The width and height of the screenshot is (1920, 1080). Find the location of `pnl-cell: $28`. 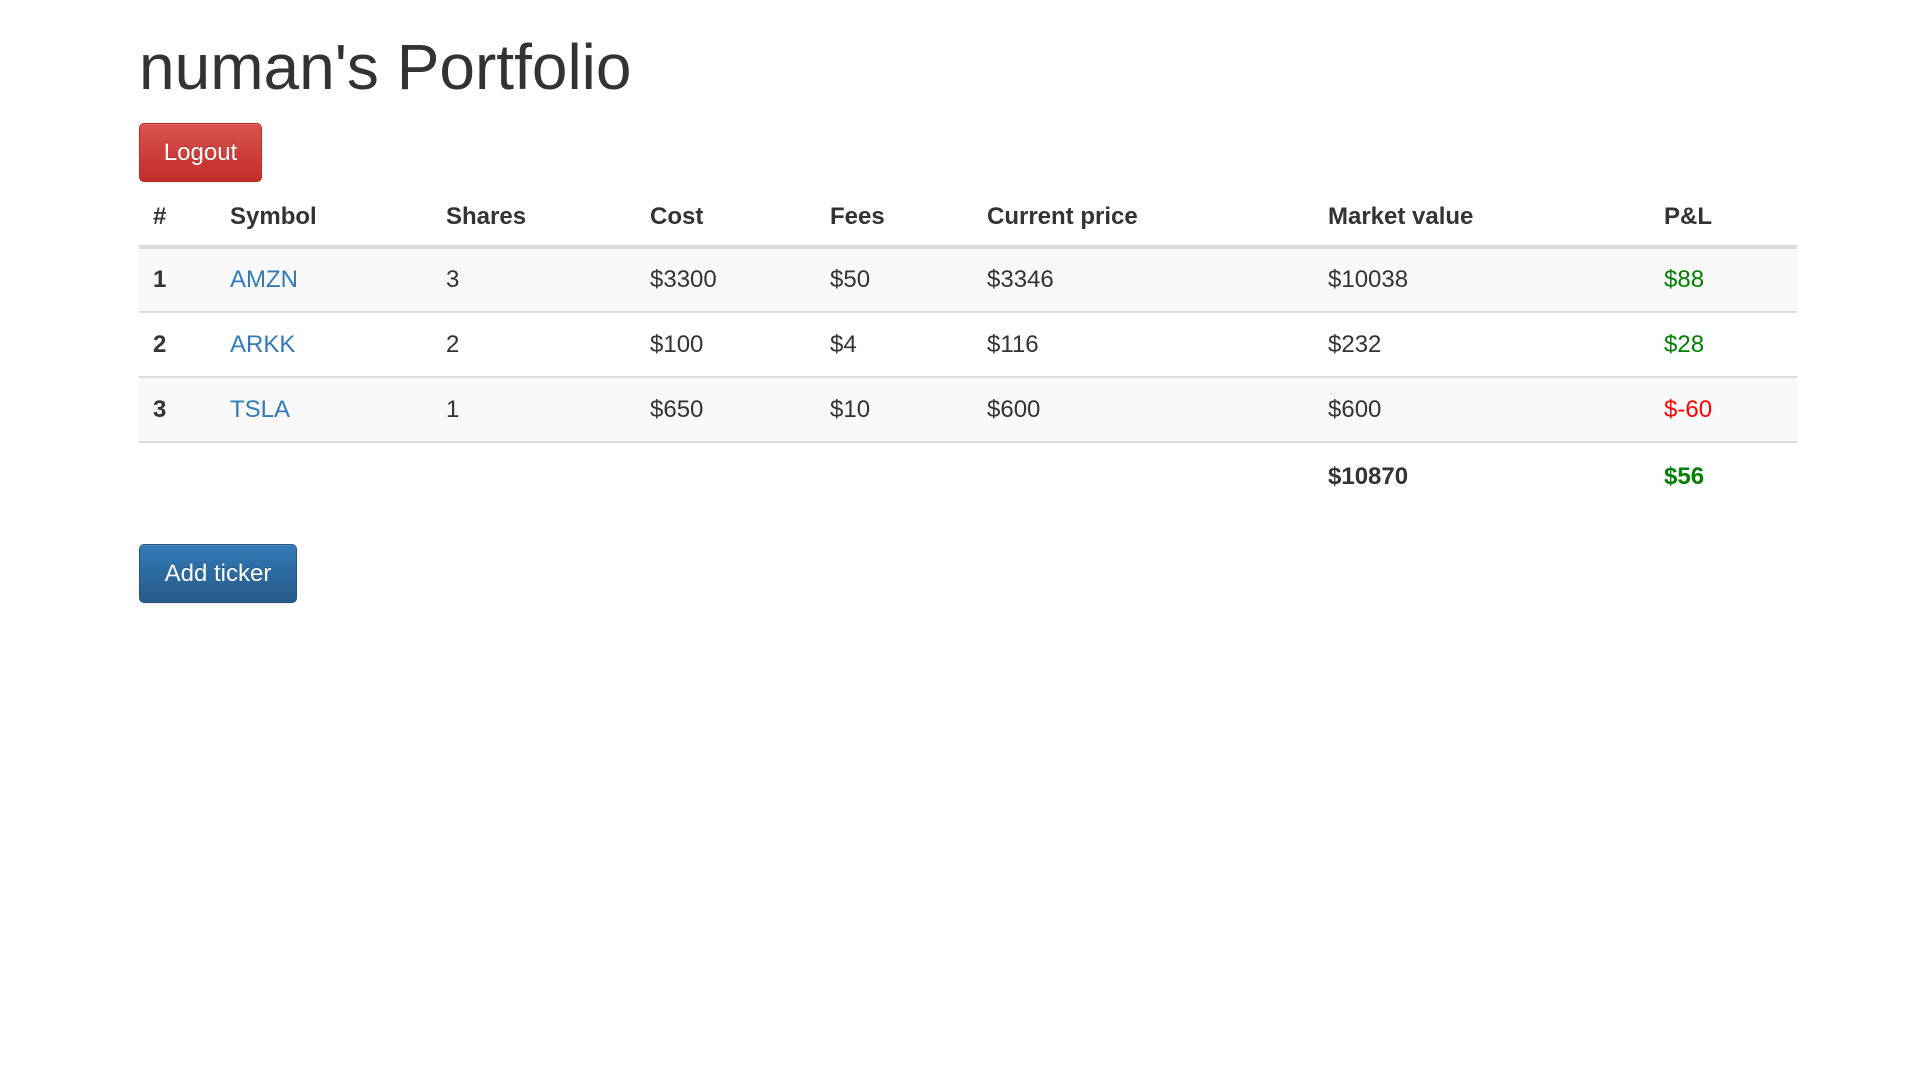

pnl-cell: $28 is located at coordinates (1723, 344).